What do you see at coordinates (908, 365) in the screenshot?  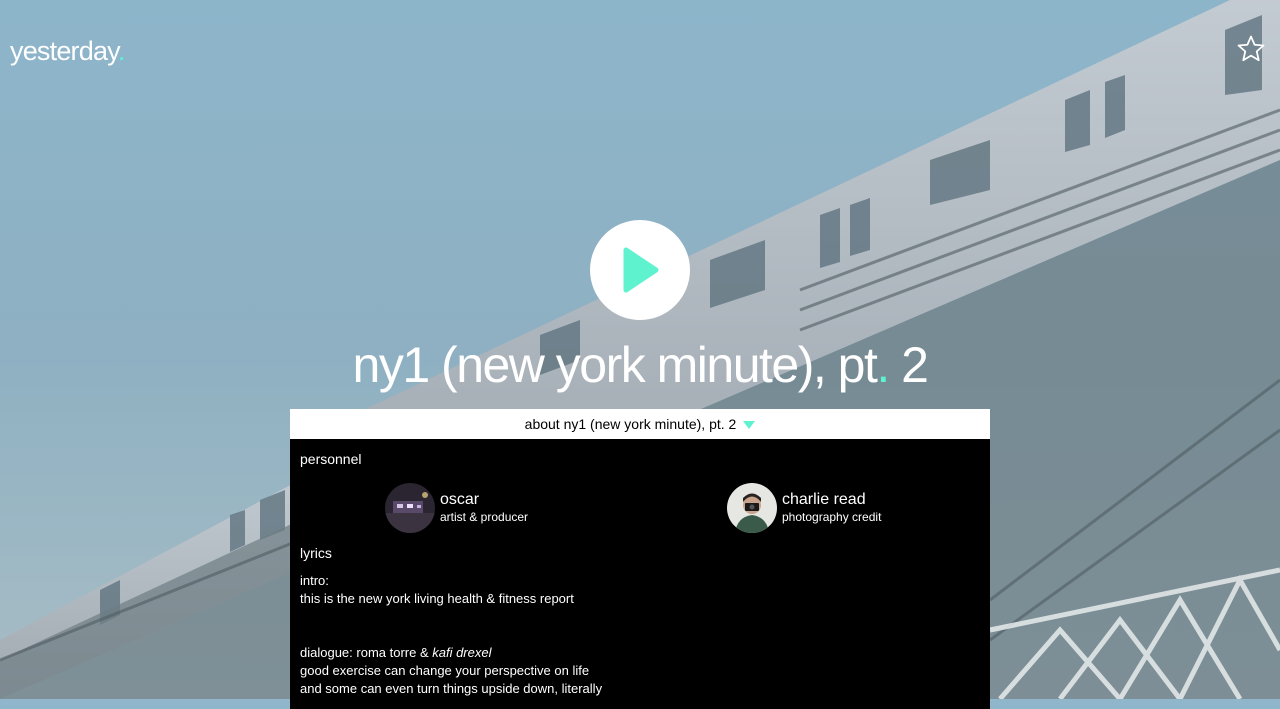 I see `track-title-end: 2` at bounding box center [908, 365].